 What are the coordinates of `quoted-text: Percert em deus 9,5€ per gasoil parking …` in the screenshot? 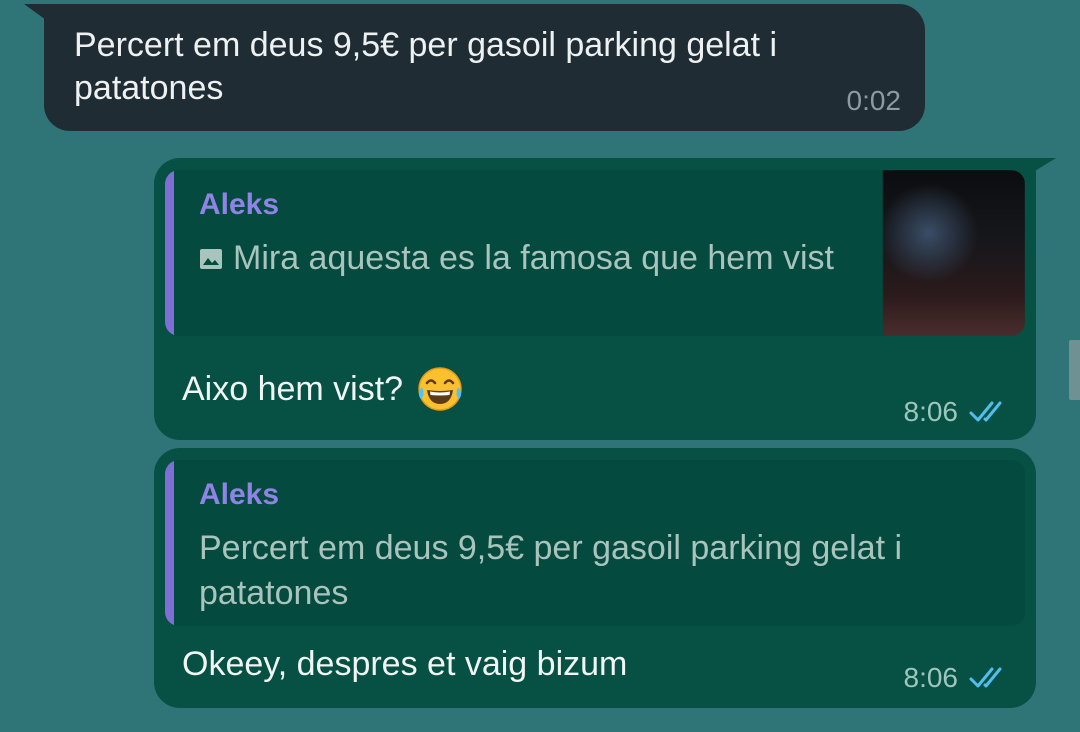 It's located at (551, 570).